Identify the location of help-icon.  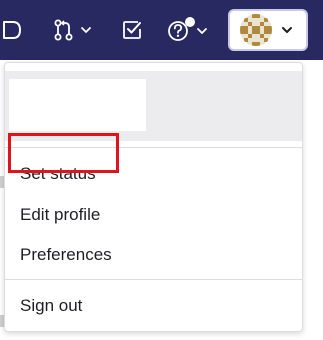
(187, 29).